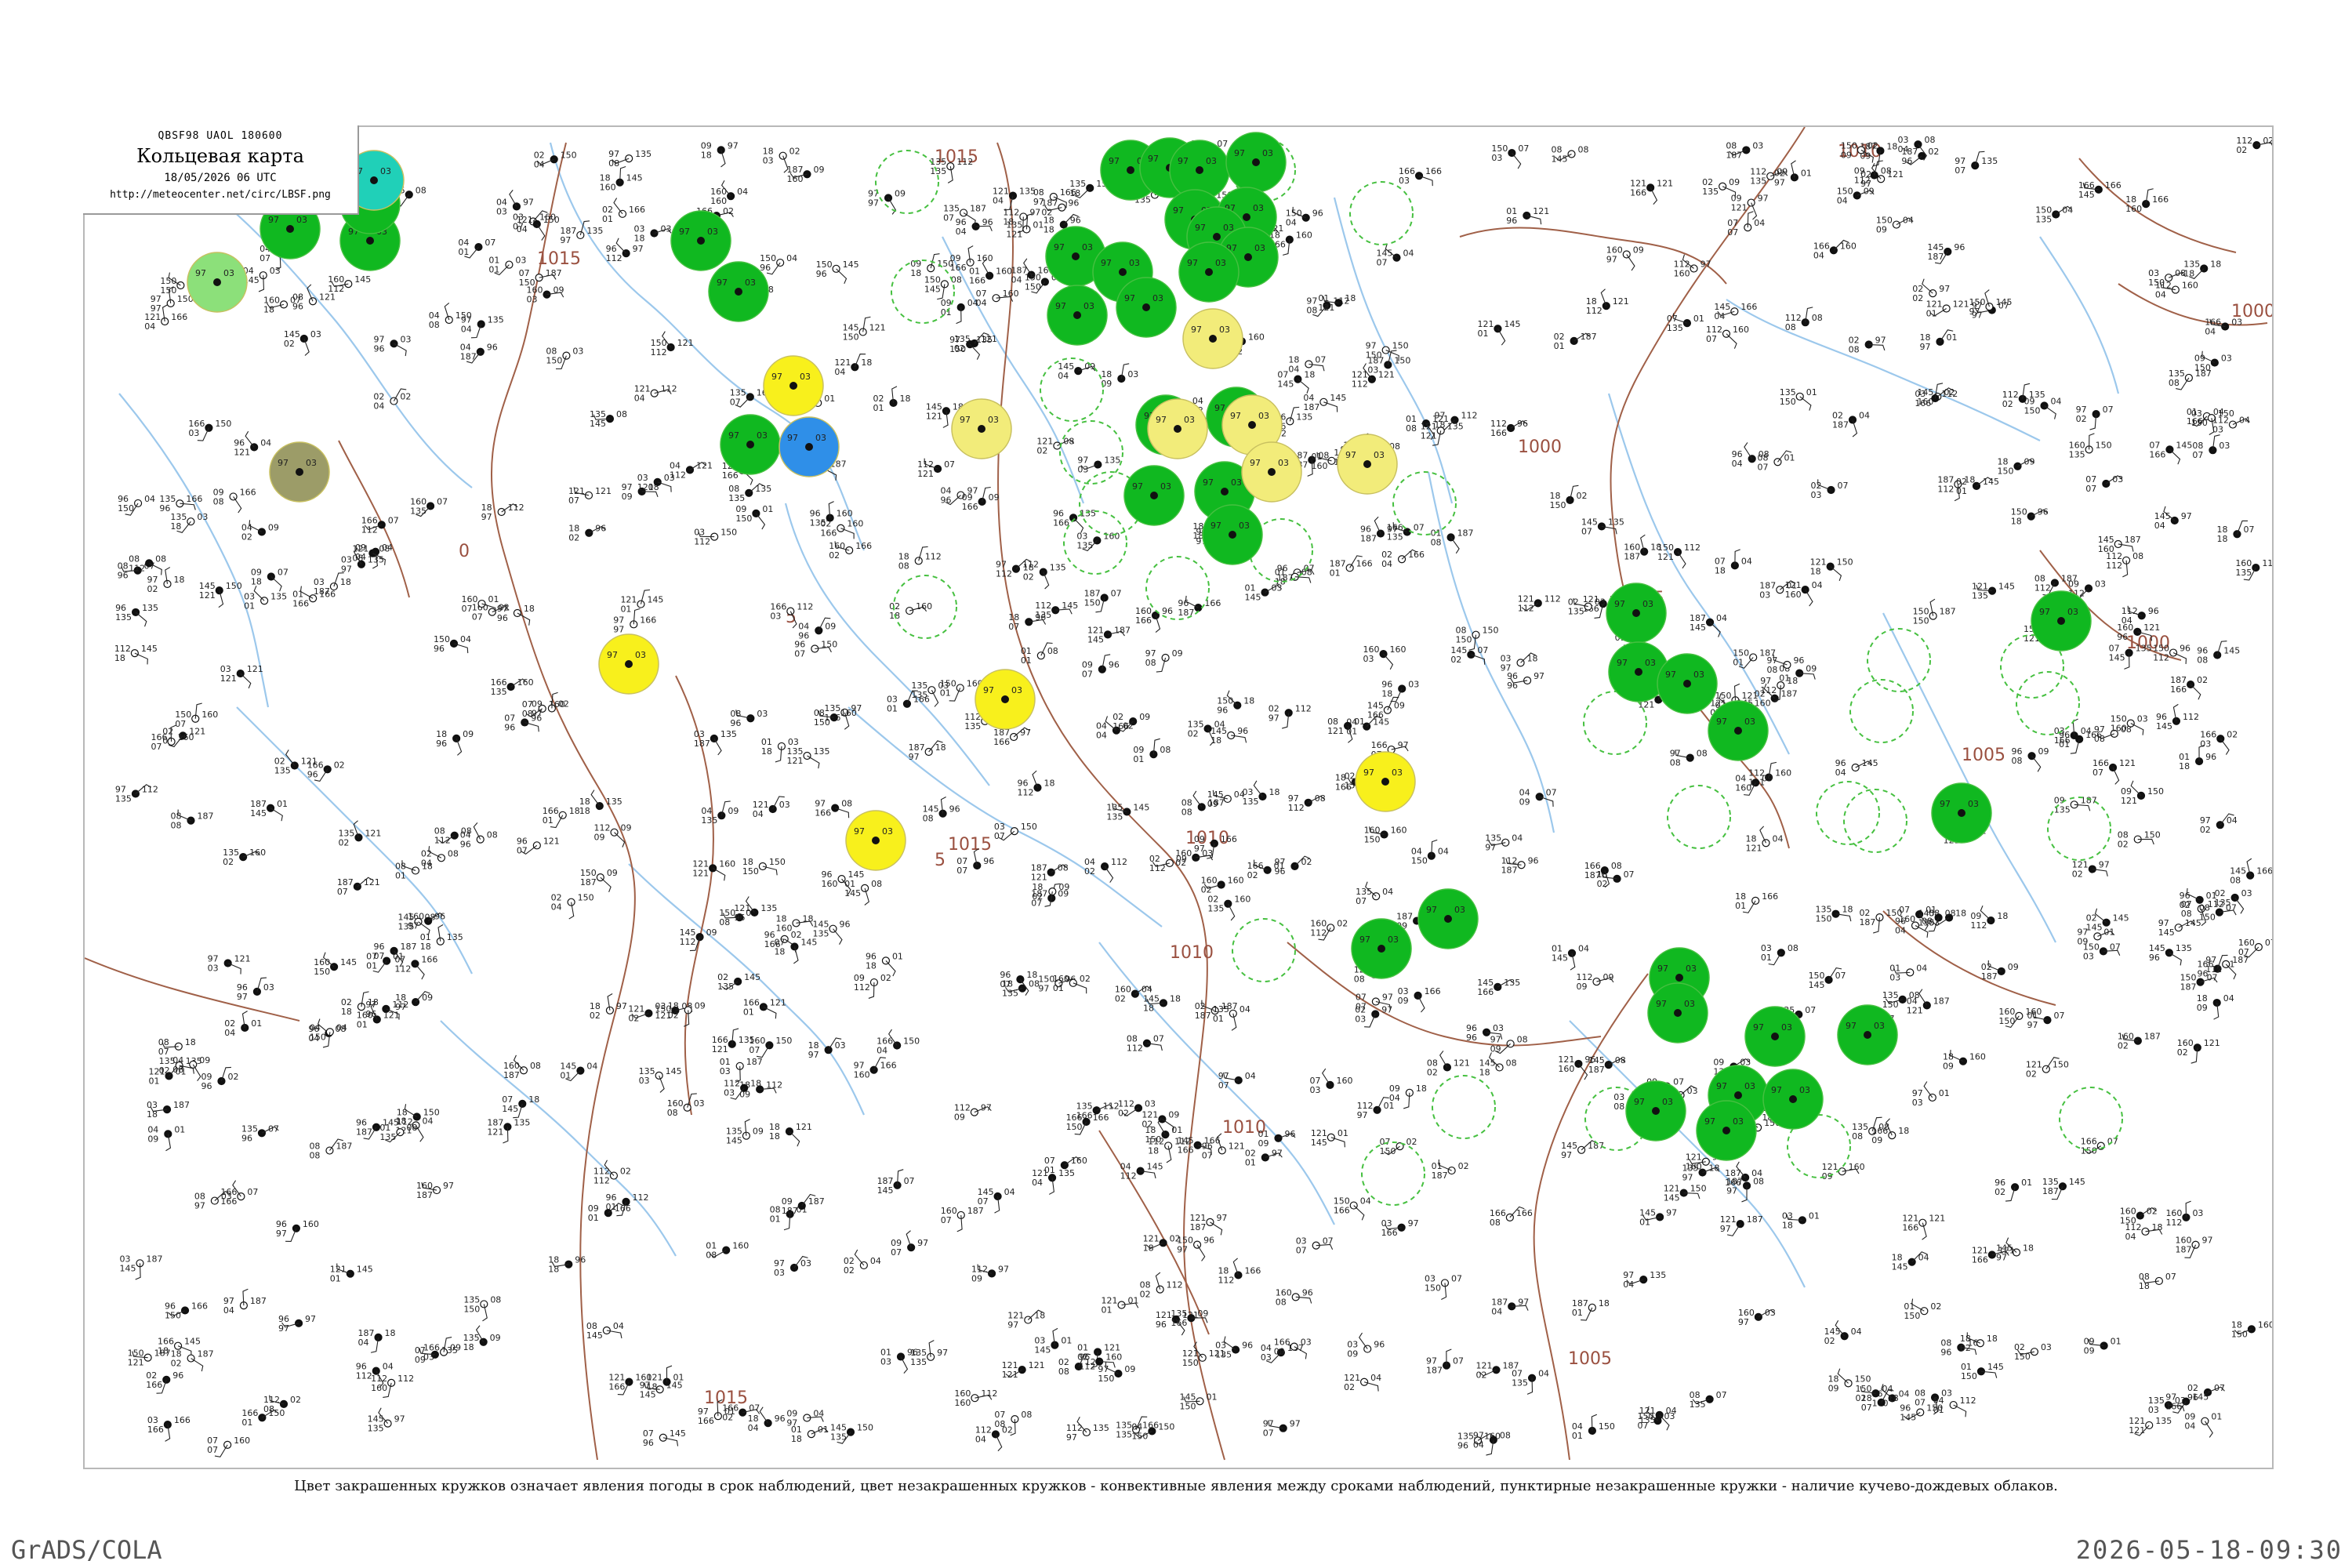 This screenshot has width=2352, height=1568. What do you see at coordinates (1469, 655) in the screenshot?
I see `station-model: 1450207` at bounding box center [1469, 655].